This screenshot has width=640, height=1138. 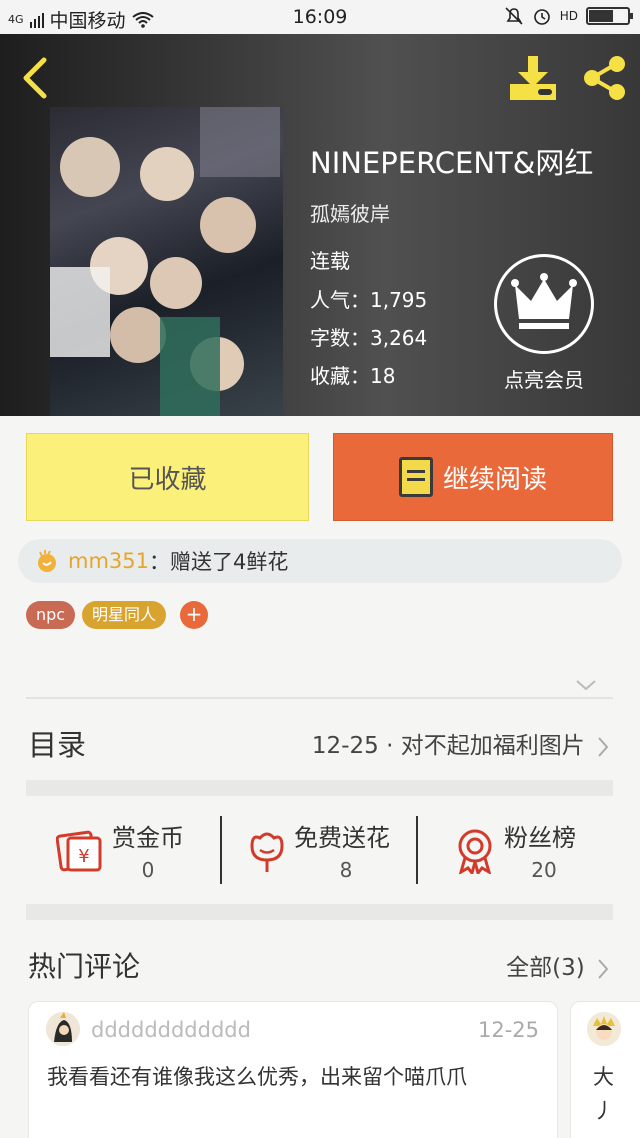 I want to click on vip-crown-button, so click(x=544, y=304).